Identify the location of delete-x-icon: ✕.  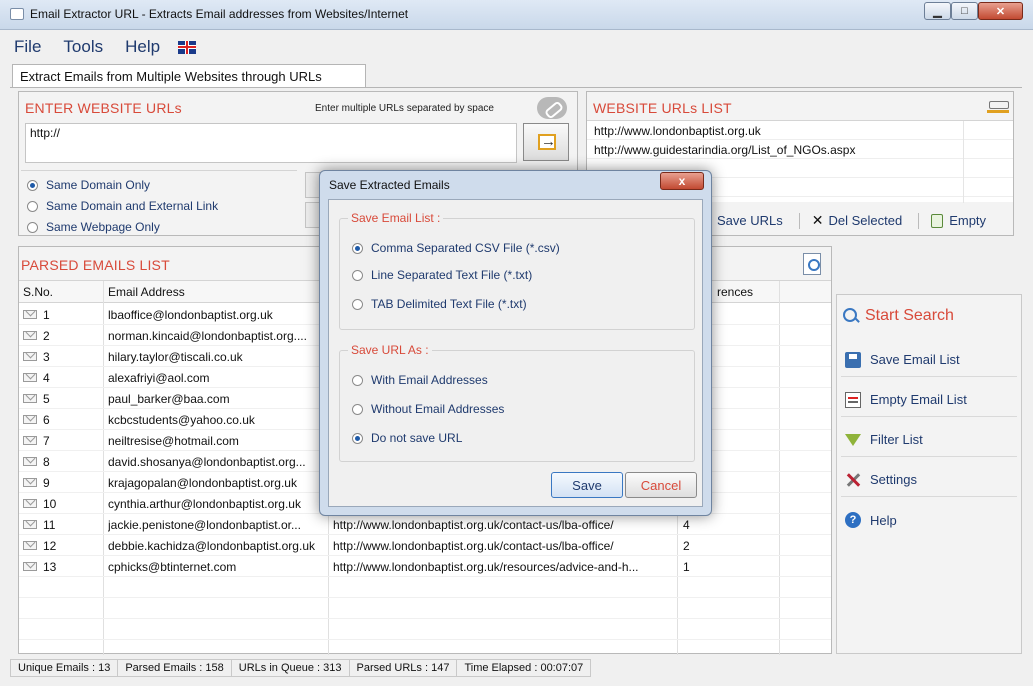
(817, 220).